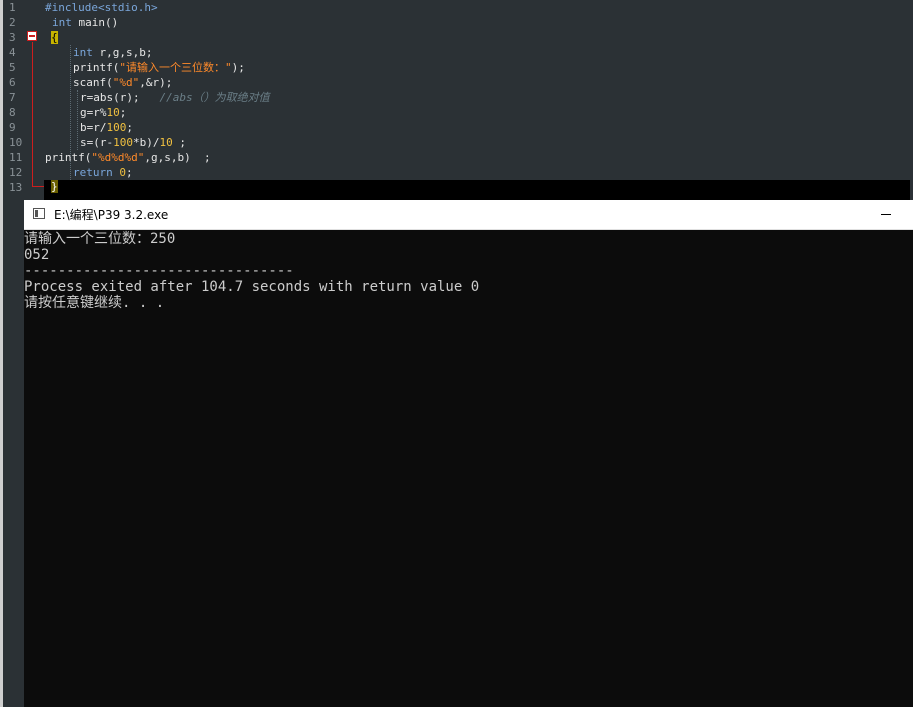  What do you see at coordinates (12, 97) in the screenshot?
I see `line-number: 7` at bounding box center [12, 97].